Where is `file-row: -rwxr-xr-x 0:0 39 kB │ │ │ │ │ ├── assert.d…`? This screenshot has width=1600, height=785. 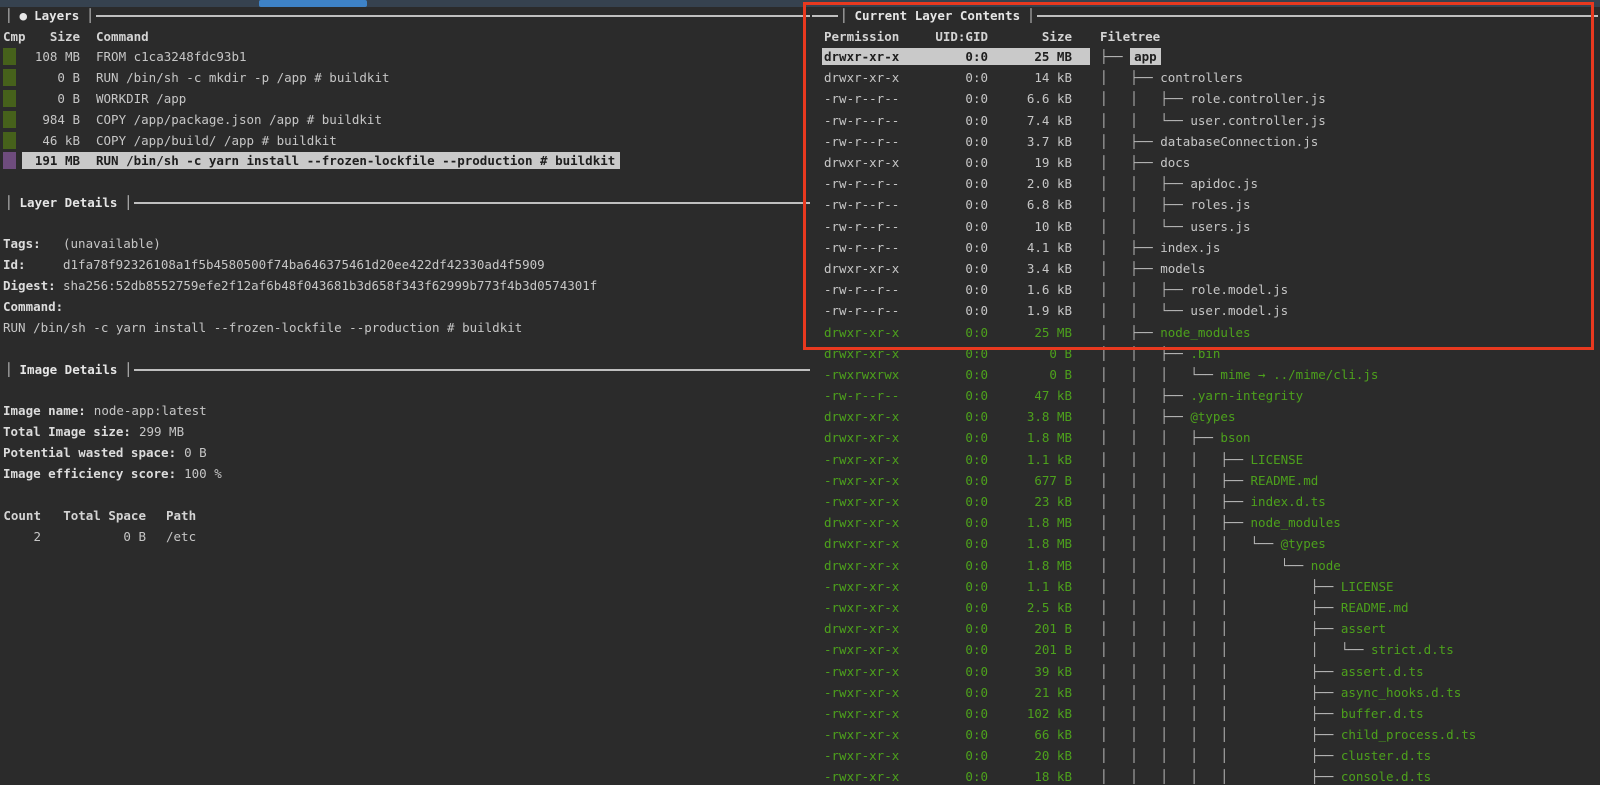 file-row: -rwxr-xr-x 0:0 39 kB │ │ │ │ │ ├── assert.d… is located at coordinates (1206, 670).